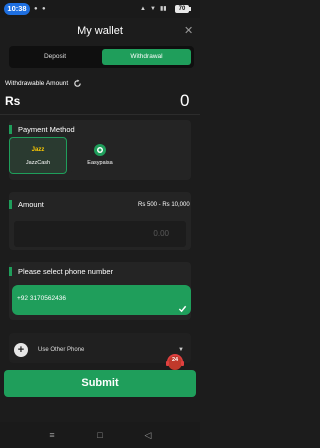 The width and height of the screenshot is (320, 448). I want to click on recents-icon: ≡, so click(52, 435).